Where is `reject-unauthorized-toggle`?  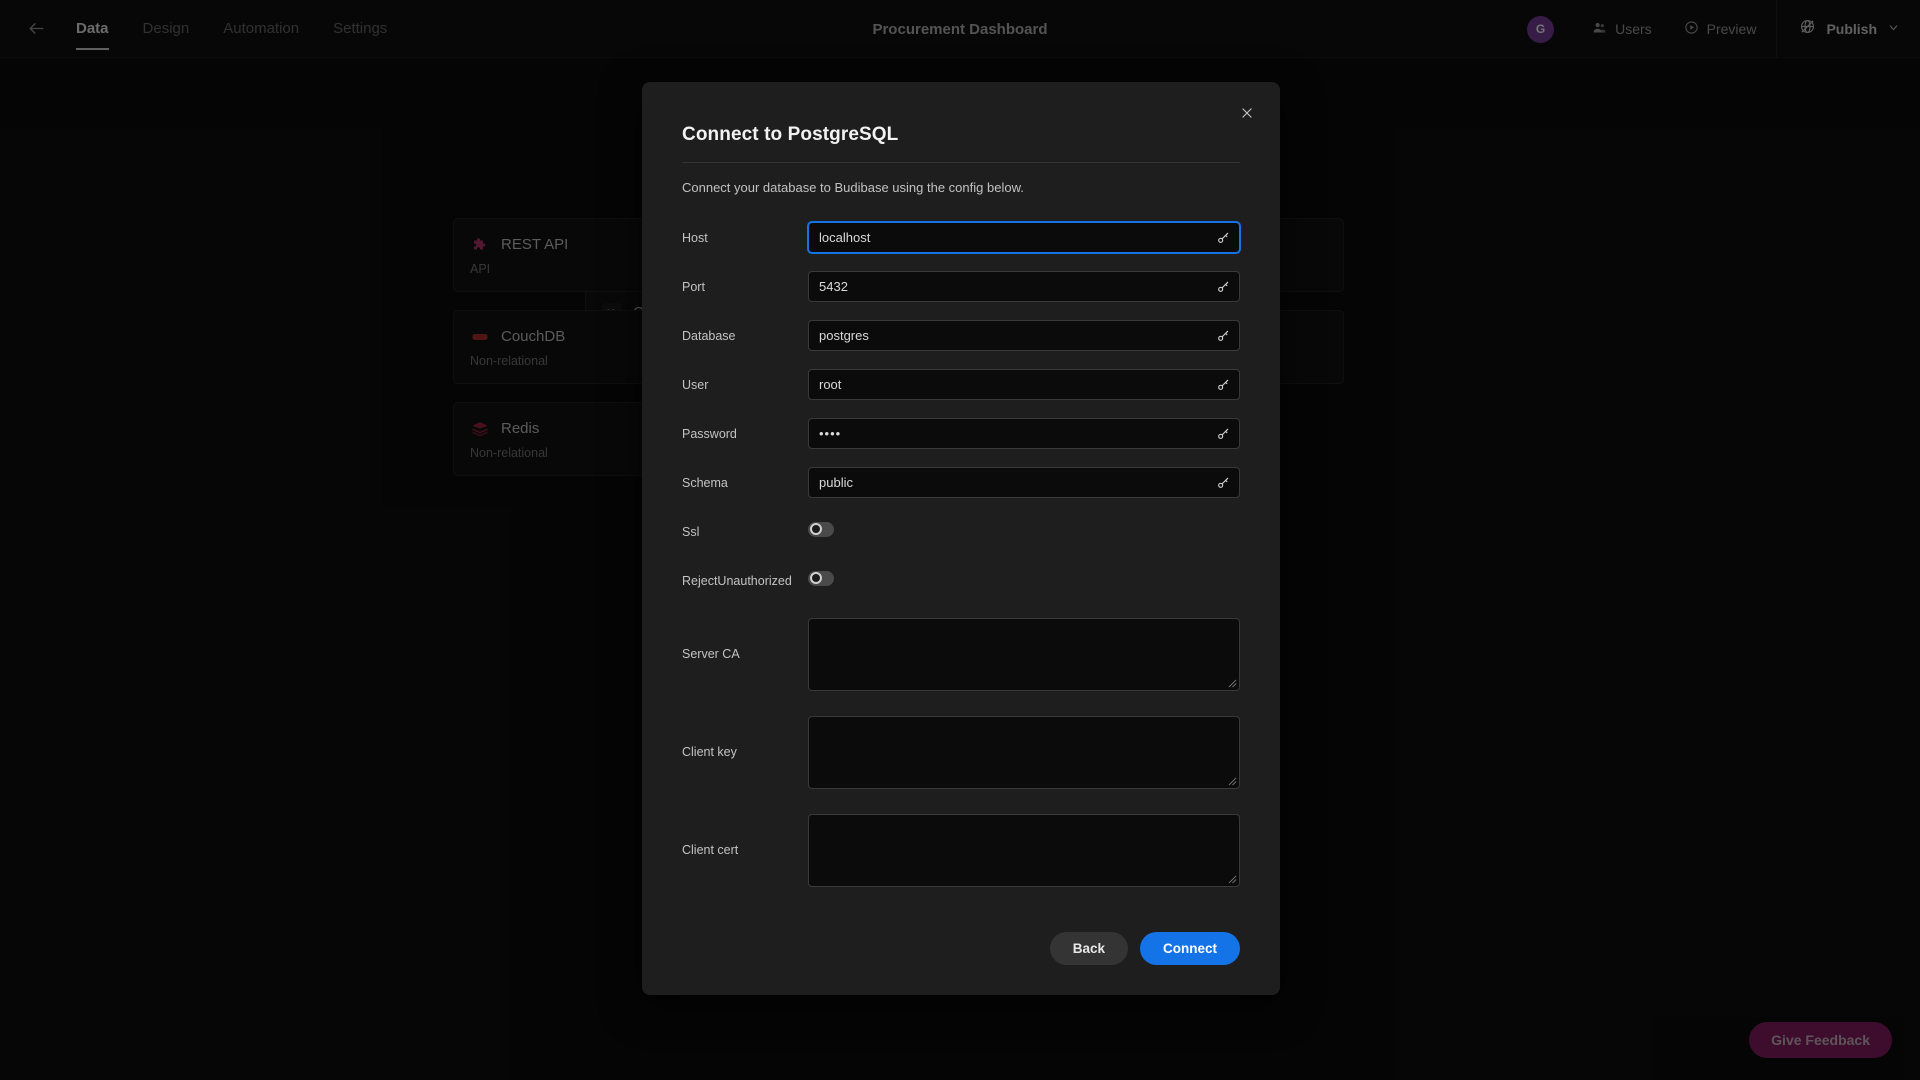 reject-unauthorized-toggle is located at coordinates (821, 578).